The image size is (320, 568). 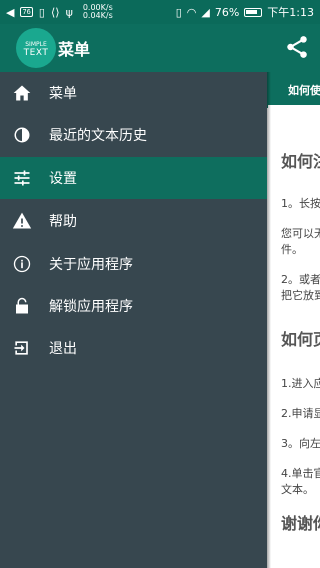 I want to click on drawer-item-label: 设置, so click(x=63, y=179).